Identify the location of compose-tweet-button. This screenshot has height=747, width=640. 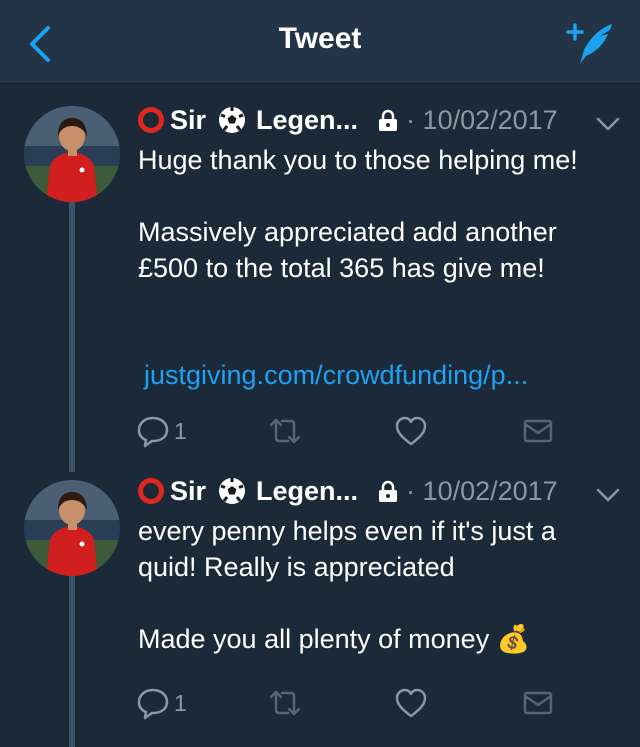
(591, 44).